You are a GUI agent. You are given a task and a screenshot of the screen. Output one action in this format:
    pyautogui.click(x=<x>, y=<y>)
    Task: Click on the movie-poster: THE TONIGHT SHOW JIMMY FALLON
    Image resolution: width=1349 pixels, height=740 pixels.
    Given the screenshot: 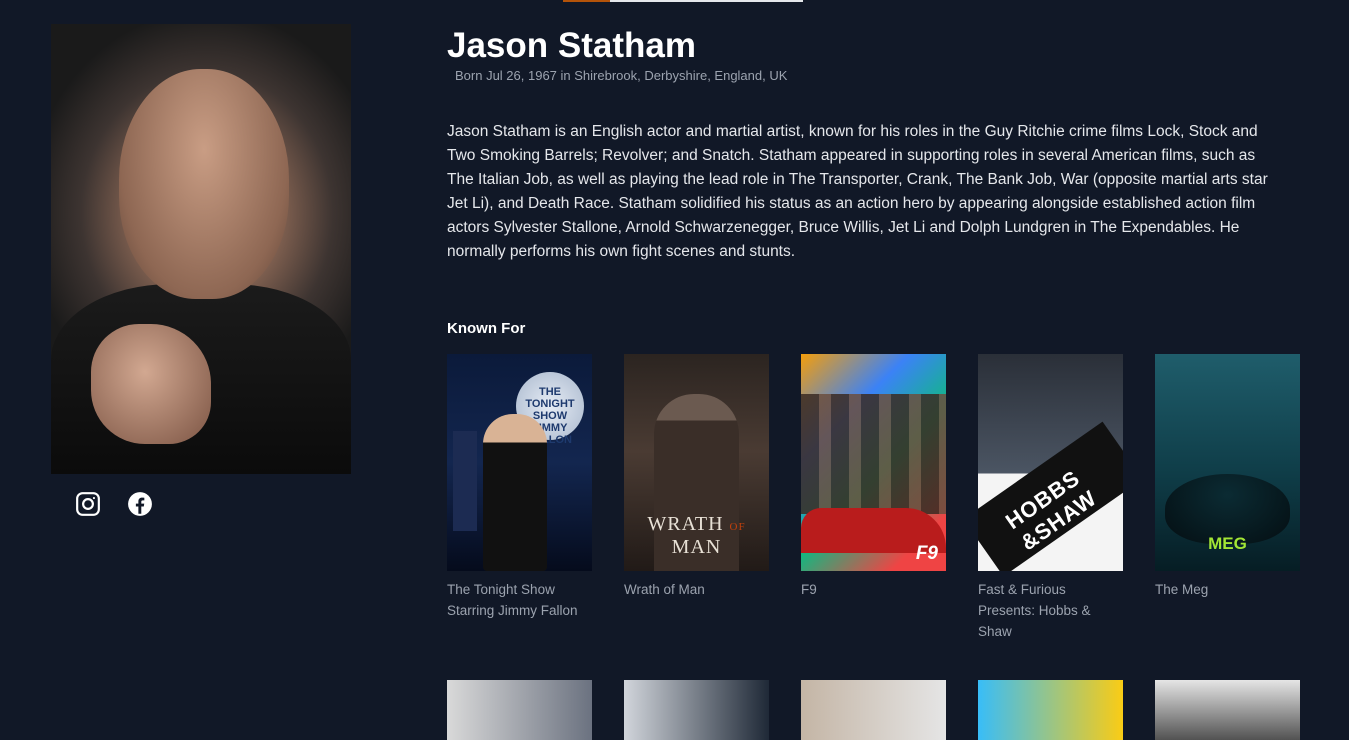 What is the action you would take?
    pyautogui.click(x=519, y=462)
    